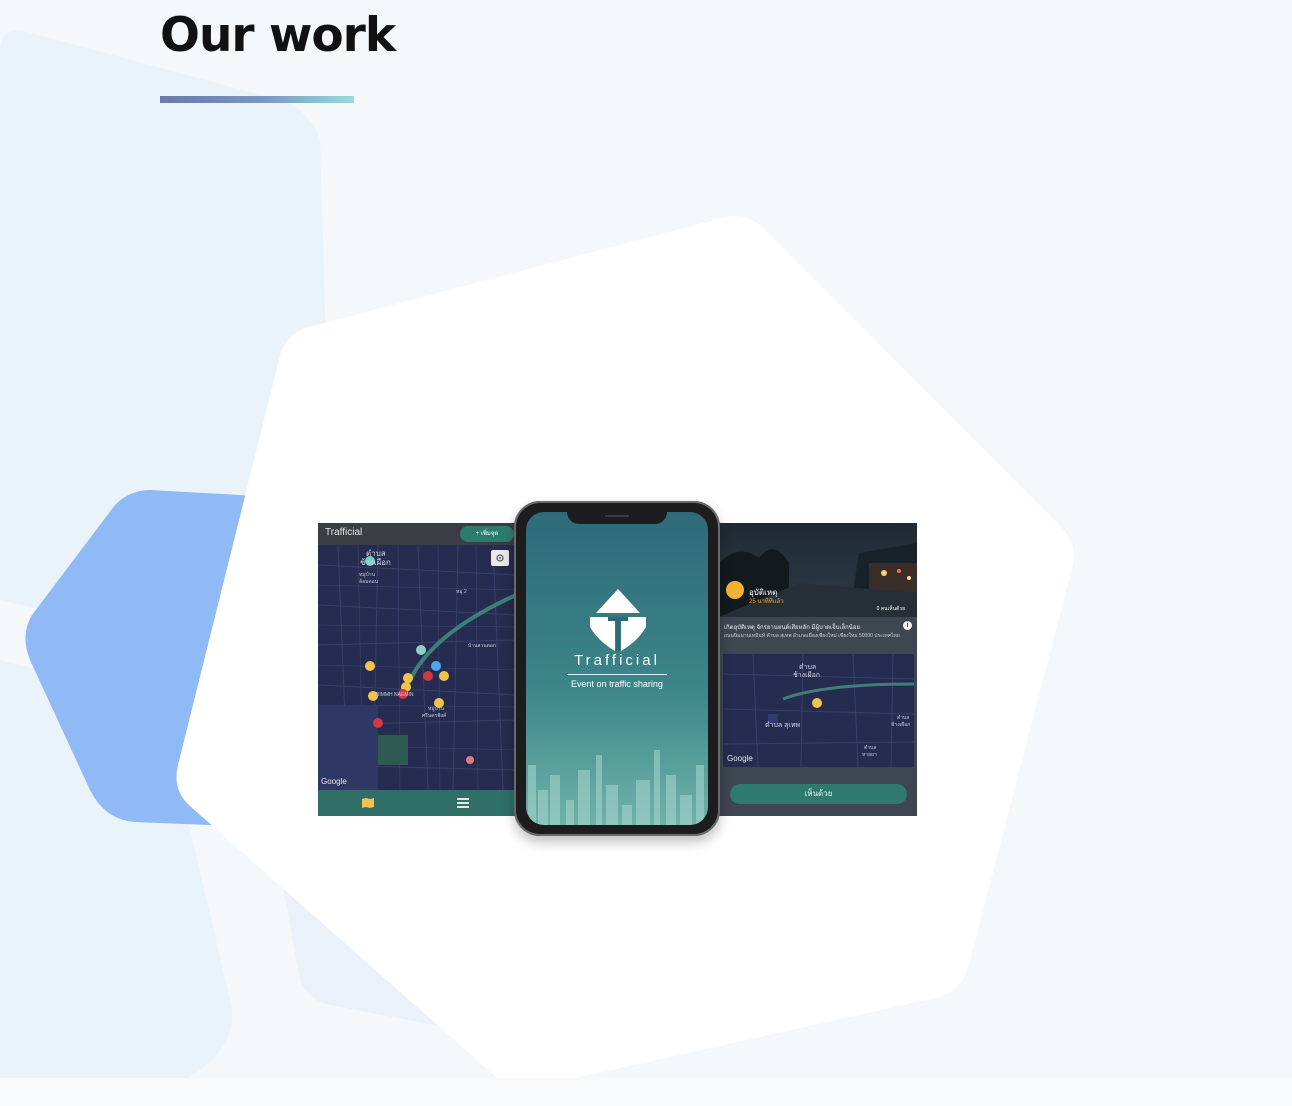  What do you see at coordinates (618, 620) in the screenshot?
I see `trafficial-logo` at bounding box center [618, 620].